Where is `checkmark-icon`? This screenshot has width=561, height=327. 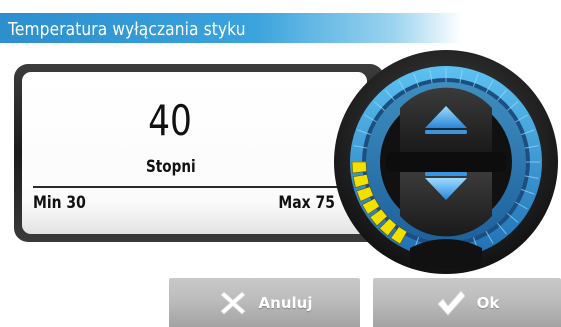 checkmark-icon is located at coordinates (451, 302).